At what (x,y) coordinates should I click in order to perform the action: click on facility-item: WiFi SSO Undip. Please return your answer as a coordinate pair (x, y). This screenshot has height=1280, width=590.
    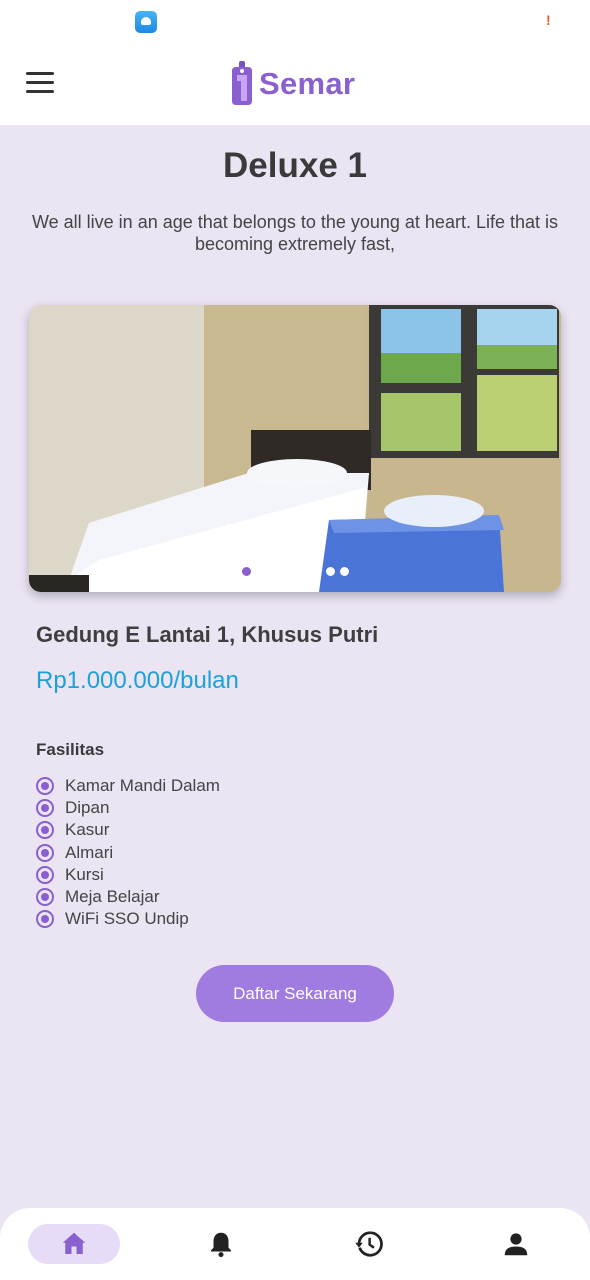
    Looking at the image, I should click on (128, 919).